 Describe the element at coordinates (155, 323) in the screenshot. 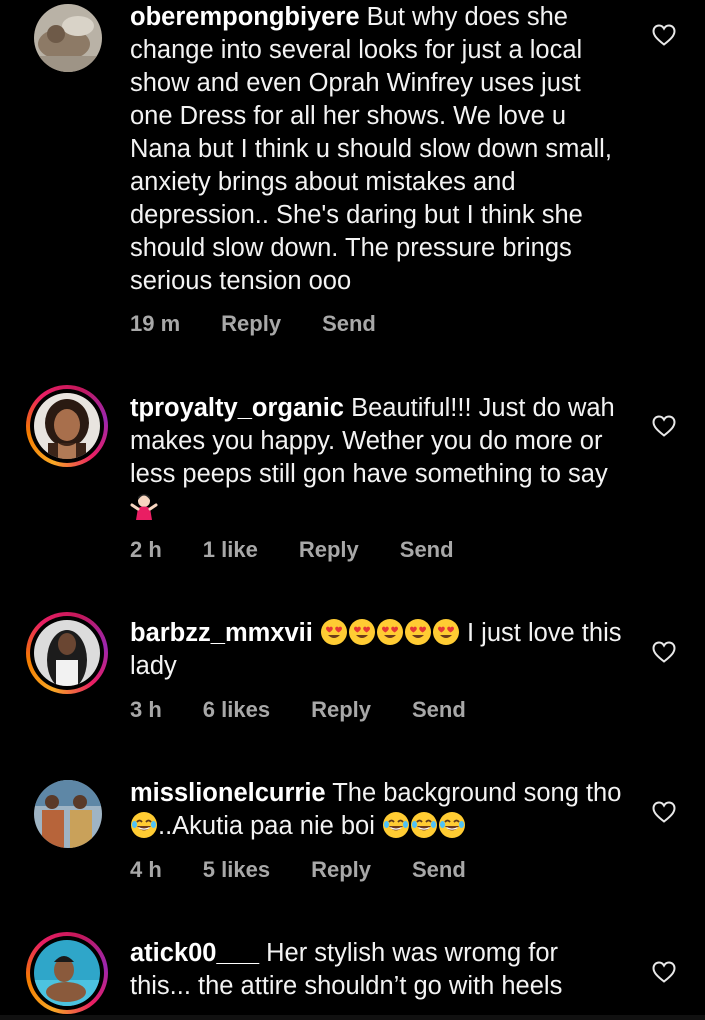

I see `comment-time: 19 m` at that location.